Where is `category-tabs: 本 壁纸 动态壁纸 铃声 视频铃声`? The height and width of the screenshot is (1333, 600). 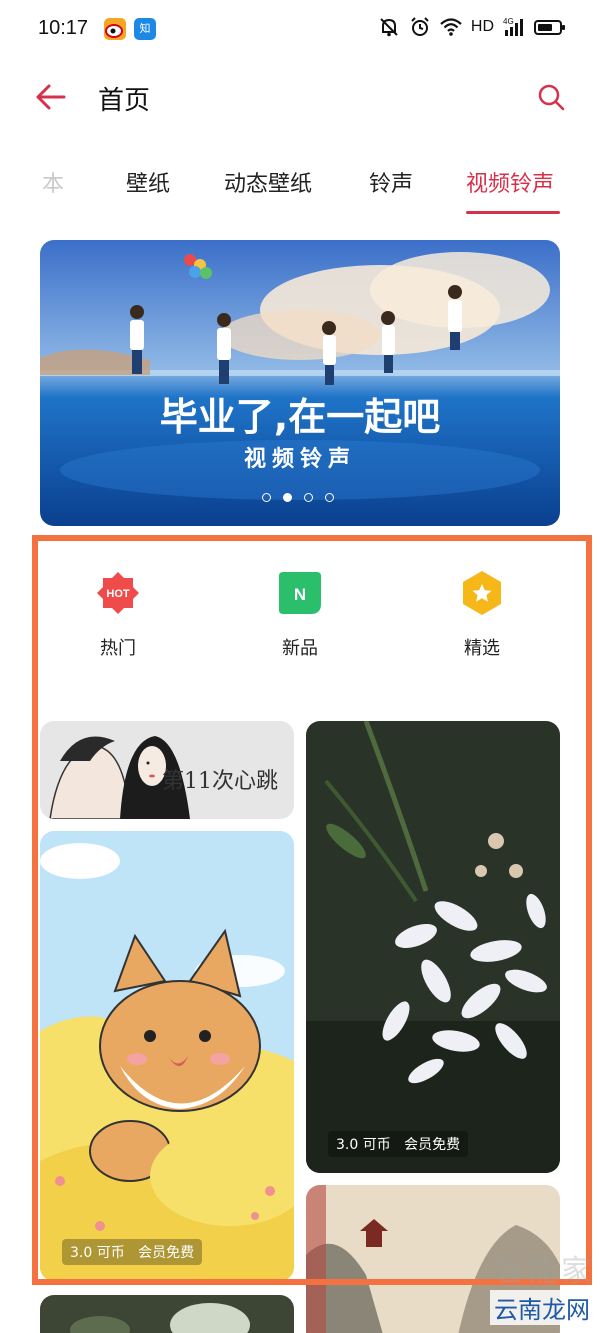
category-tabs: 本 壁纸 动态壁纸 铃声 视频铃声 is located at coordinates (300, 188).